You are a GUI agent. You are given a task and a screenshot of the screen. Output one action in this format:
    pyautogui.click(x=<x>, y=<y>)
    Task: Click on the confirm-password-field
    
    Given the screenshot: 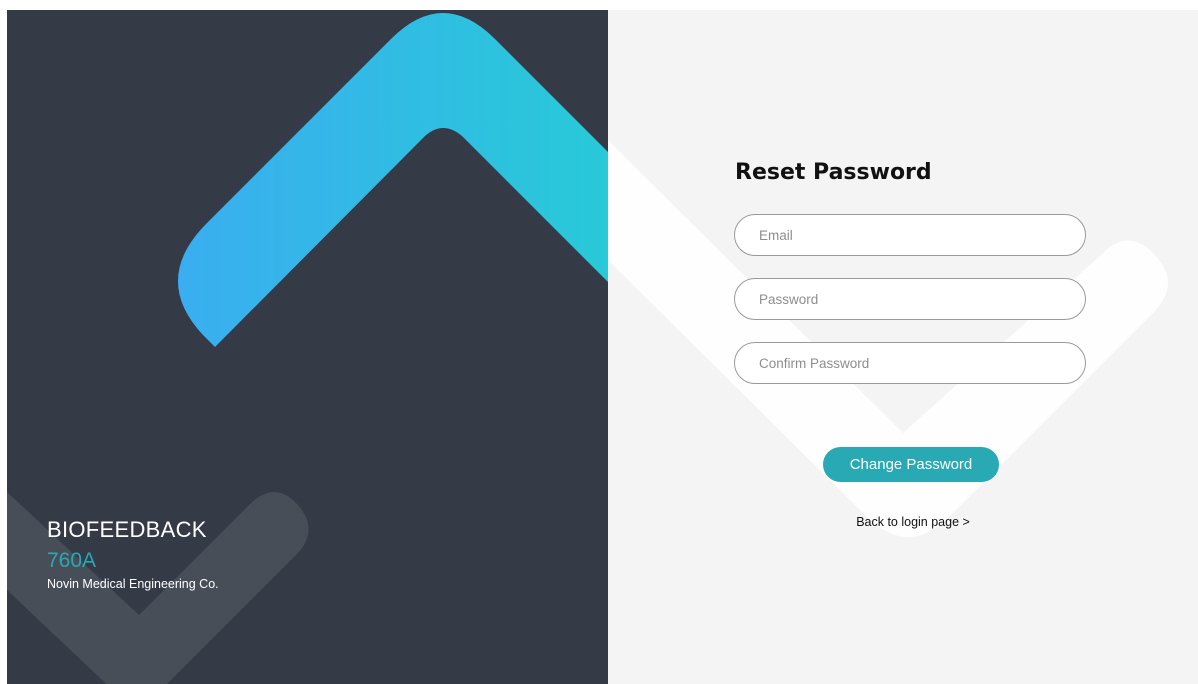 What is the action you would take?
    pyautogui.click(x=910, y=363)
    